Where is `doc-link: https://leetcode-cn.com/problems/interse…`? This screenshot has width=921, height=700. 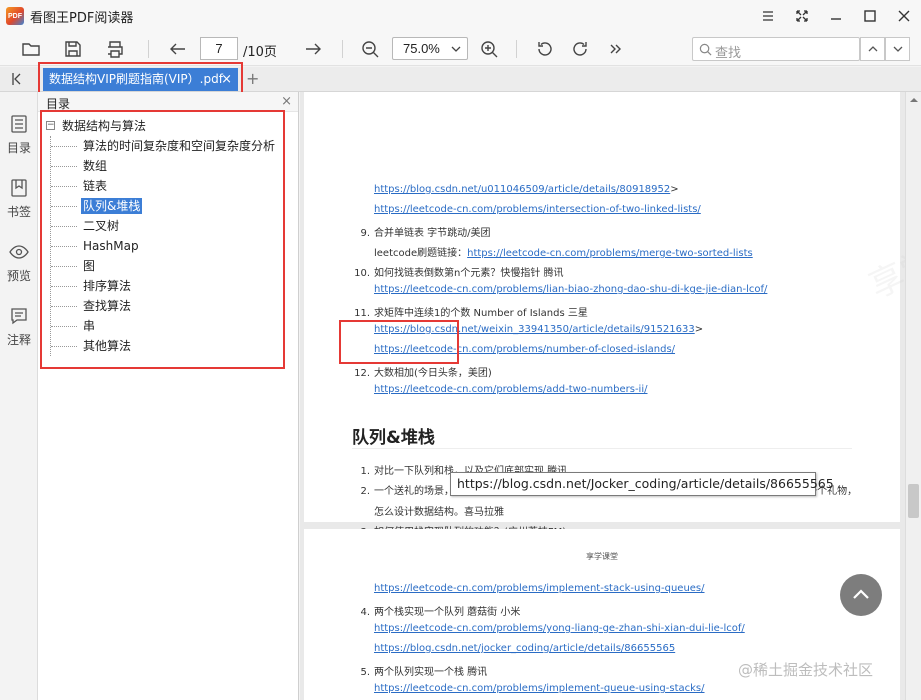
doc-link: https://leetcode-cn.com/problems/interse… is located at coordinates (537, 209).